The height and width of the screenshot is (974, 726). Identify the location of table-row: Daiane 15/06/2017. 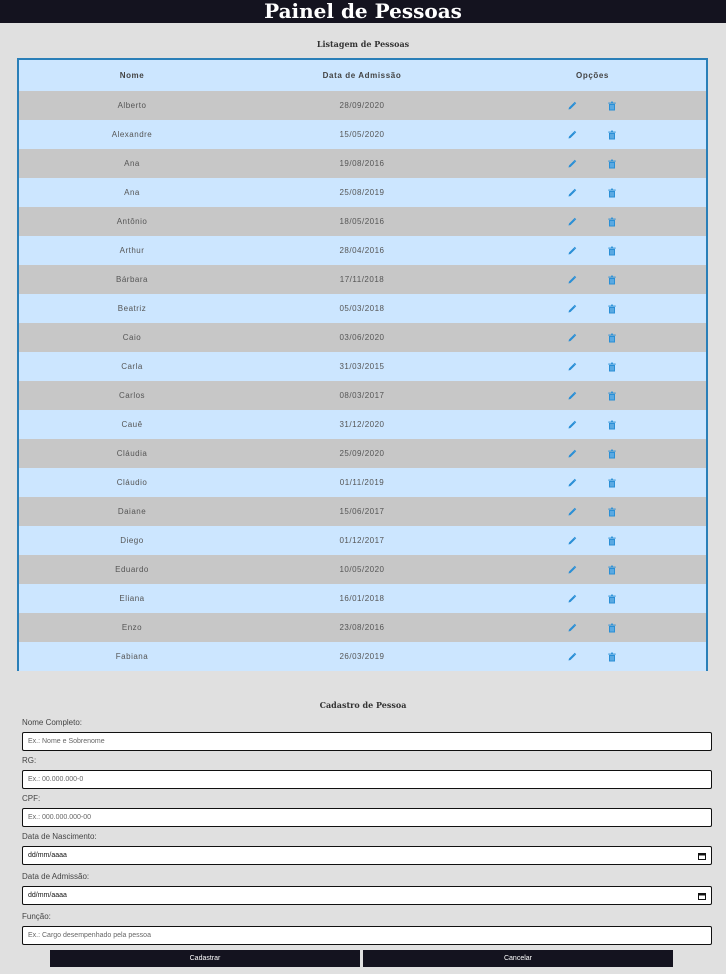
(362, 511).